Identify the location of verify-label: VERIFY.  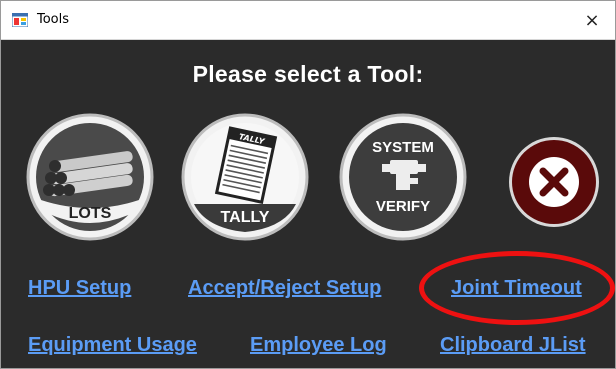
(403, 206).